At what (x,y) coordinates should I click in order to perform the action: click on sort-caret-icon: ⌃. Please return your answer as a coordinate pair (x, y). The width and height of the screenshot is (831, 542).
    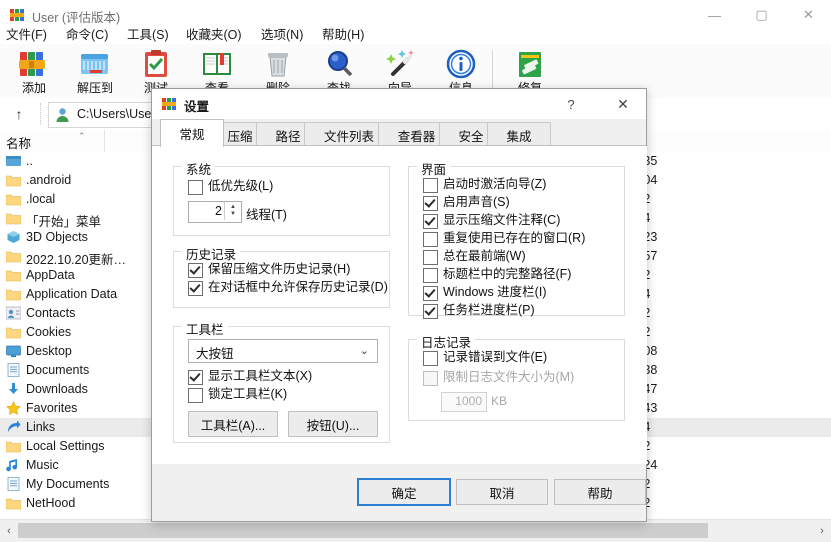
    Looking at the image, I should click on (82, 136).